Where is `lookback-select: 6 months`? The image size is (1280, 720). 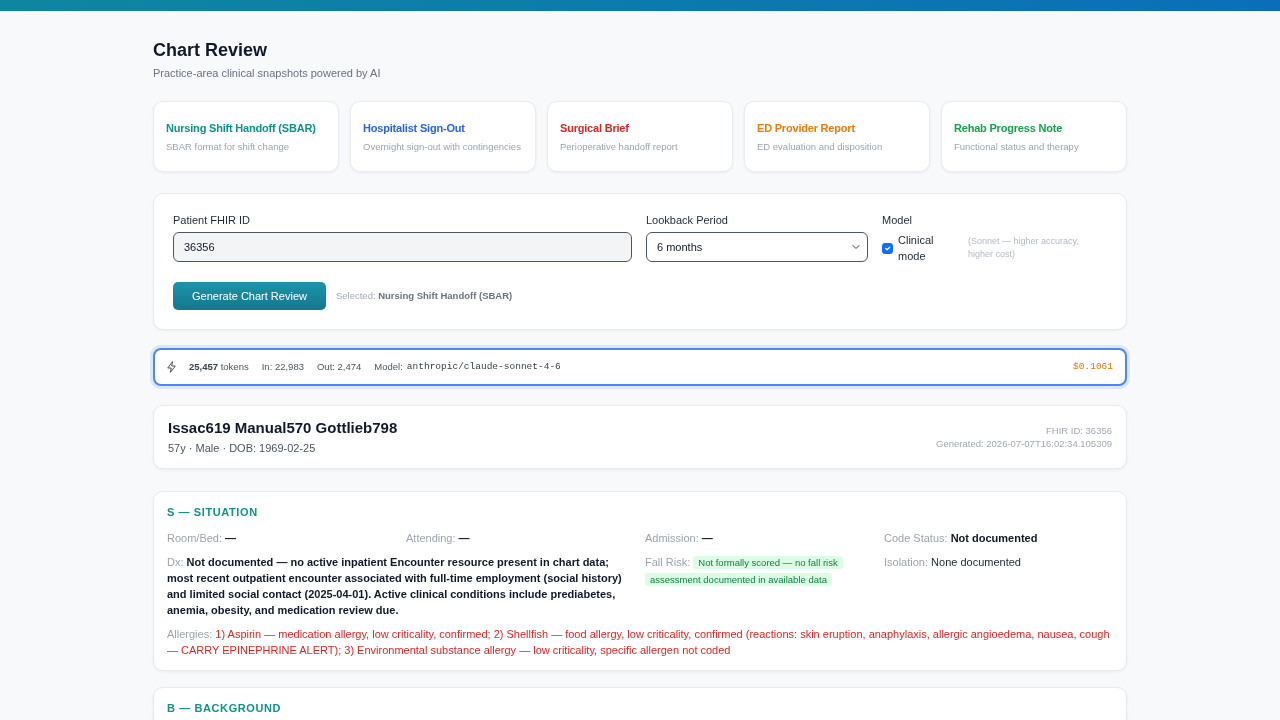
lookback-select: 6 months is located at coordinates (757, 247).